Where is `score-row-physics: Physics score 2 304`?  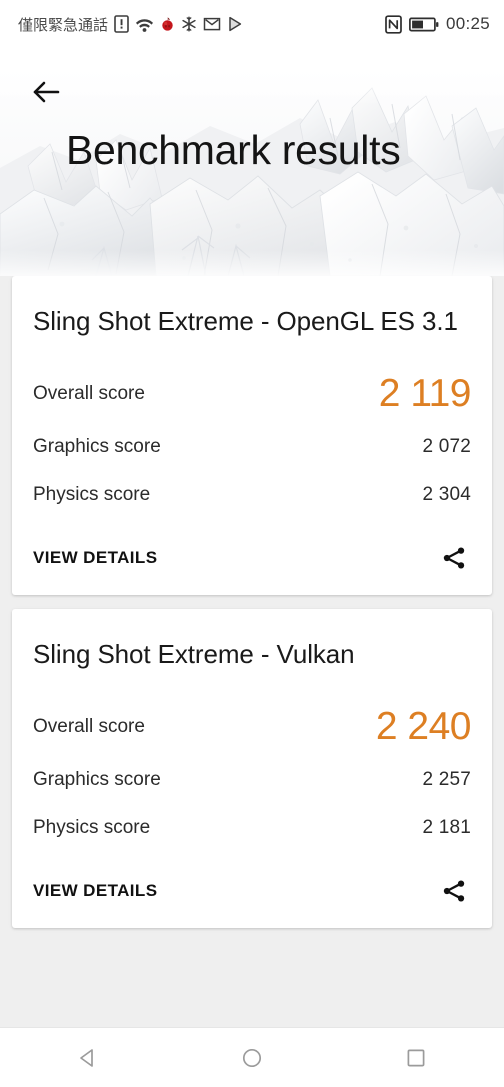 score-row-physics: Physics score 2 304 is located at coordinates (252, 495).